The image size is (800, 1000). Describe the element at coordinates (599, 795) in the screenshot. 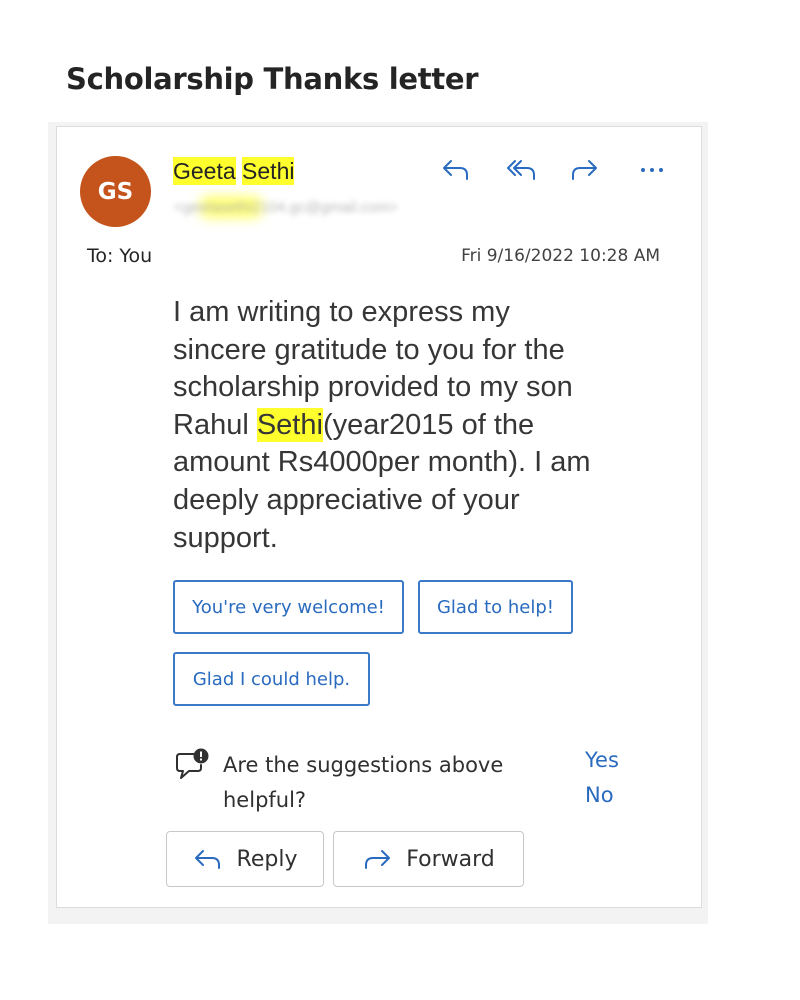

I see `feedback-no-link: No` at that location.